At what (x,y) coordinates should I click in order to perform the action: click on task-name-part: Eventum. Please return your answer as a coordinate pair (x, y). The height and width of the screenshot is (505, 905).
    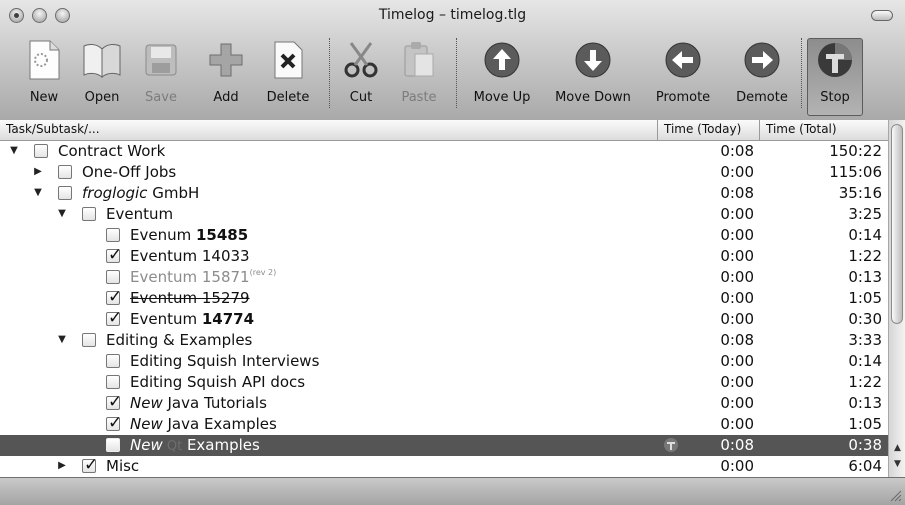
    Looking at the image, I should click on (140, 214).